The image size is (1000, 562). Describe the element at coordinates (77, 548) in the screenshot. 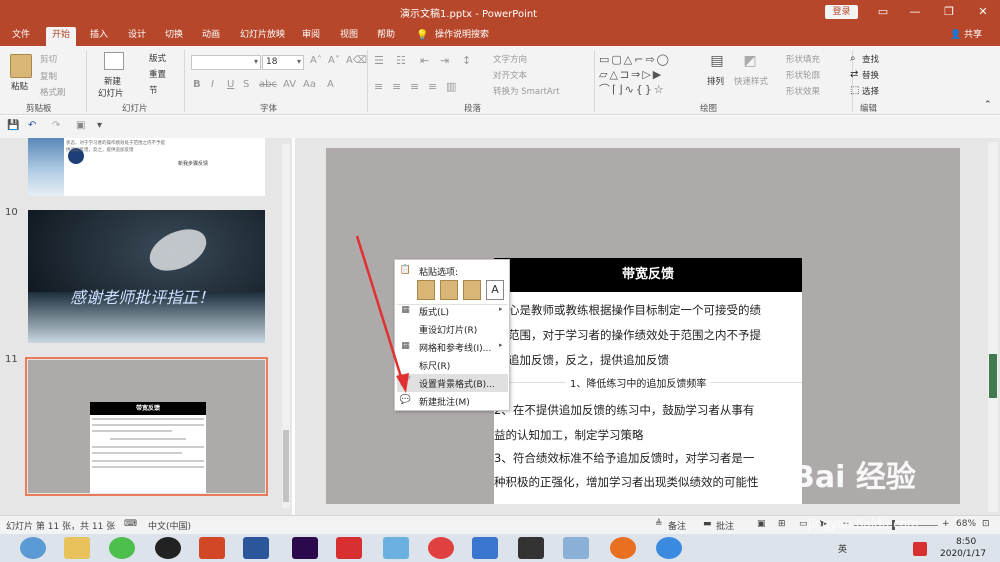

I see `file-explorer-icon` at that location.